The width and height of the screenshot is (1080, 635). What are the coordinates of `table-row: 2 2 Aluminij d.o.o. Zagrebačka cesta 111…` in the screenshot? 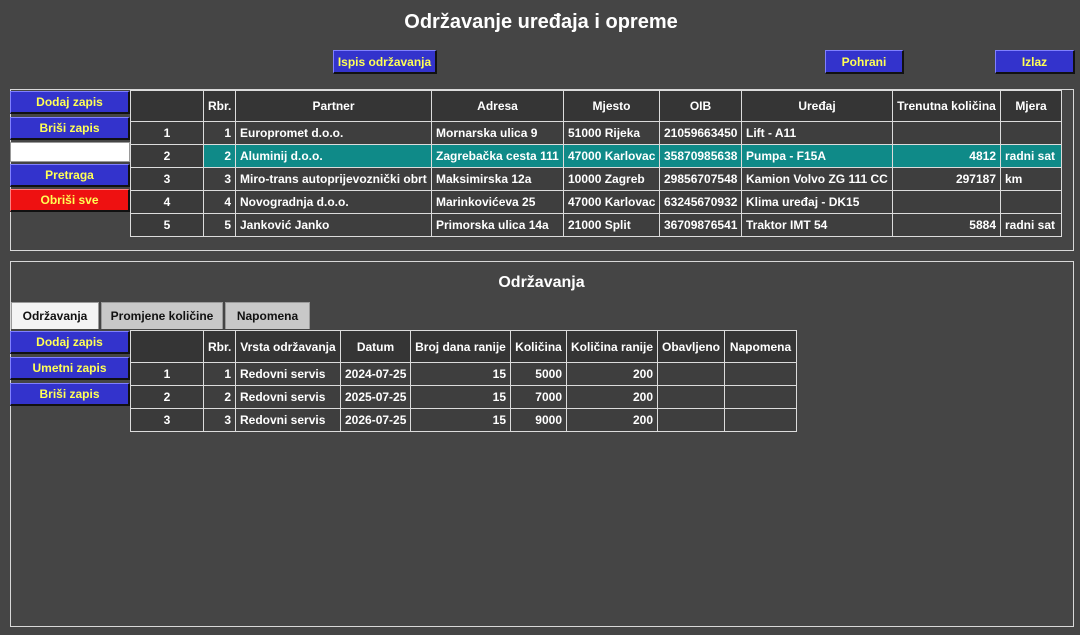 It's located at (596, 156).